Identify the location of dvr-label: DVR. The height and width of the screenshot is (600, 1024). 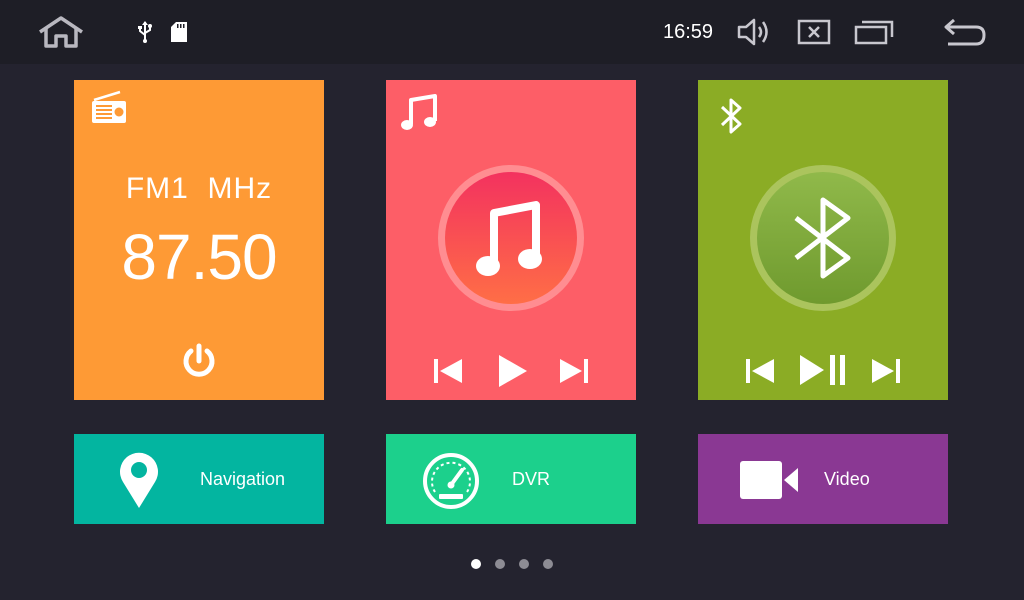
(531, 478).